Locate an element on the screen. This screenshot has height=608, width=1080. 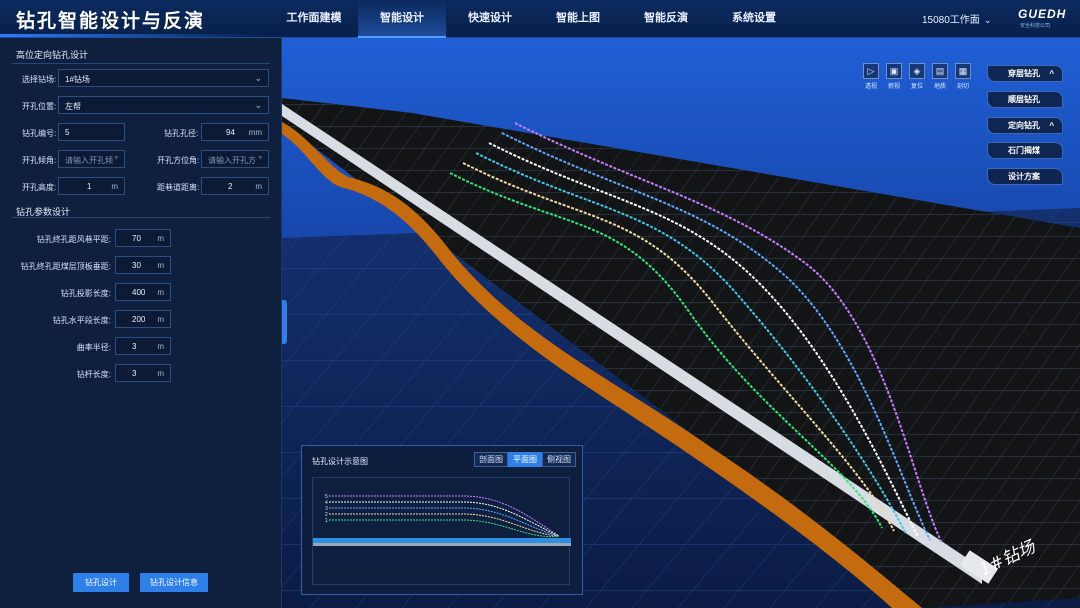
tab-side: 侧视图 is located at coordinates (559, 459).